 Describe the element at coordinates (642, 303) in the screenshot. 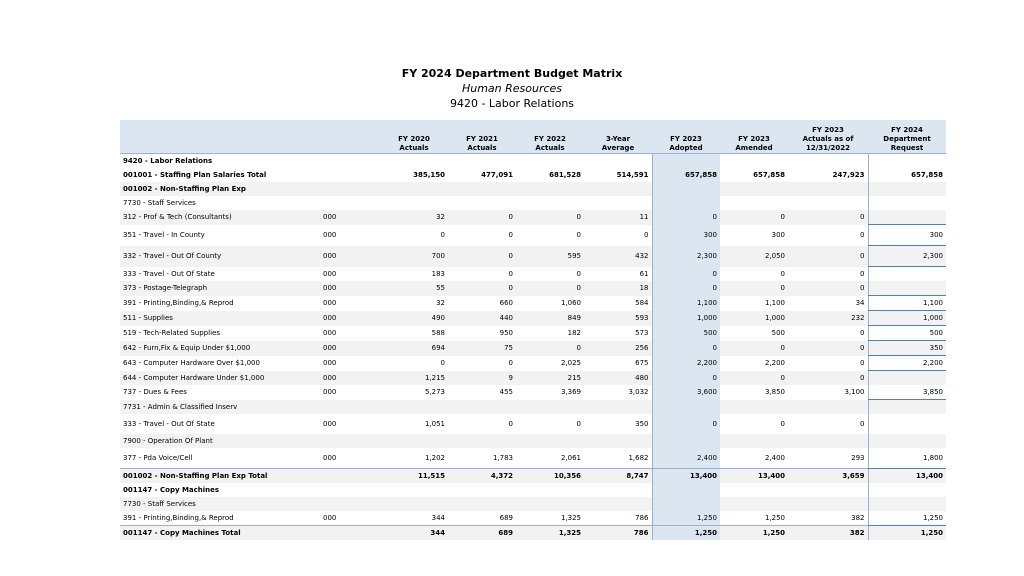

I see `value-cell: 584` at that location.